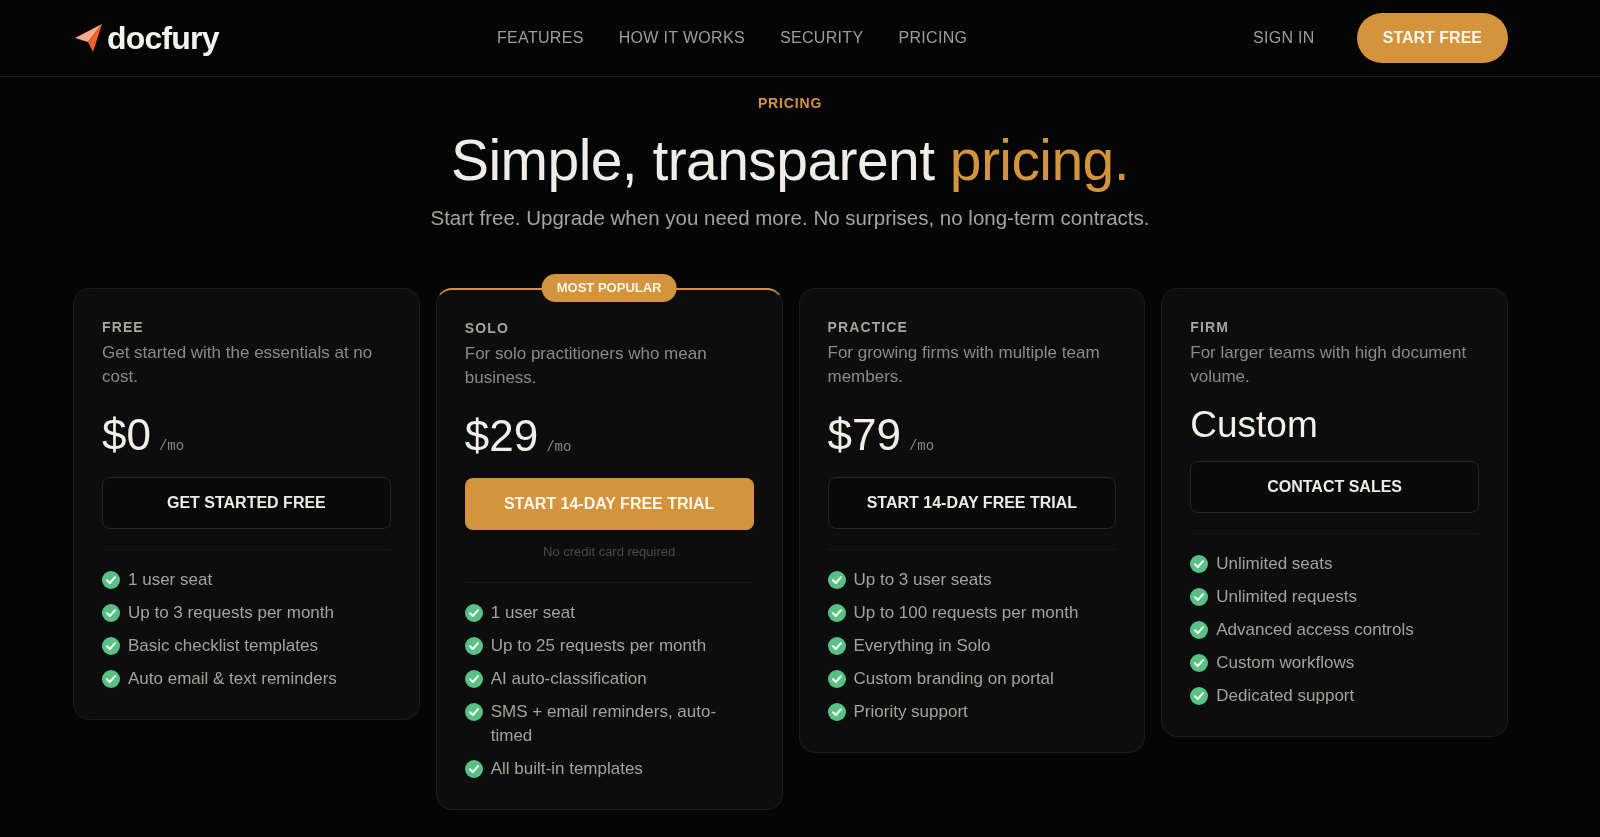 The height and width of the screenshot is (837, 1600). What do you see at coordinates (1334, 487) in the screenshot?
I see `plan-cta-button: CONTACT SALES` at bounding box center [1334, 487].